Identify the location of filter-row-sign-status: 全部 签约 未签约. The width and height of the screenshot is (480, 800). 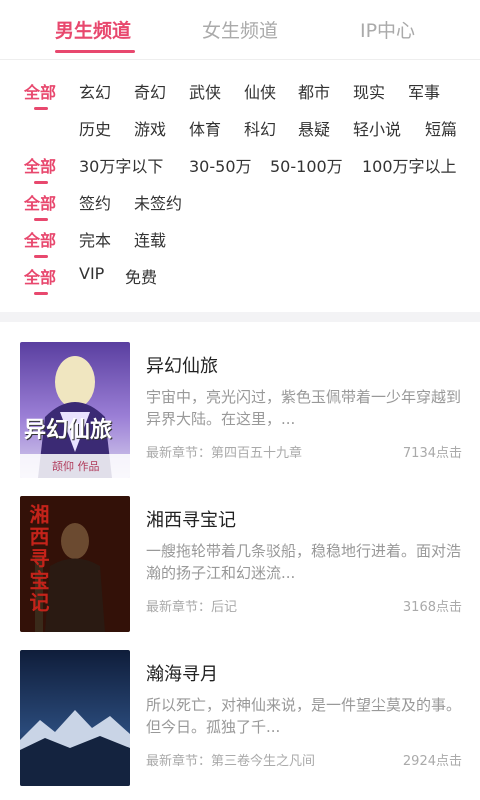
(240, 205).